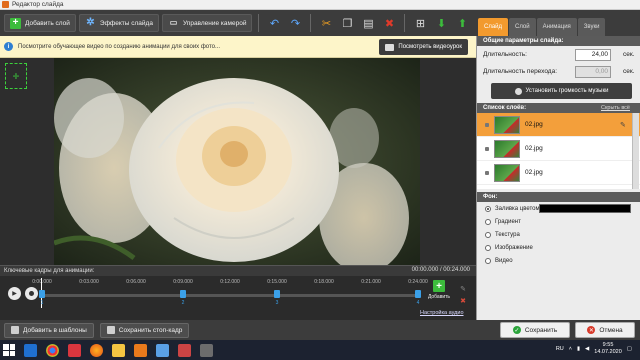 Image resolution: width=640 pixels, height=360 pixels. Describe the element at coordinates (556, 27) in the screenshot. I see `tab-animation: Анимация` at that location.